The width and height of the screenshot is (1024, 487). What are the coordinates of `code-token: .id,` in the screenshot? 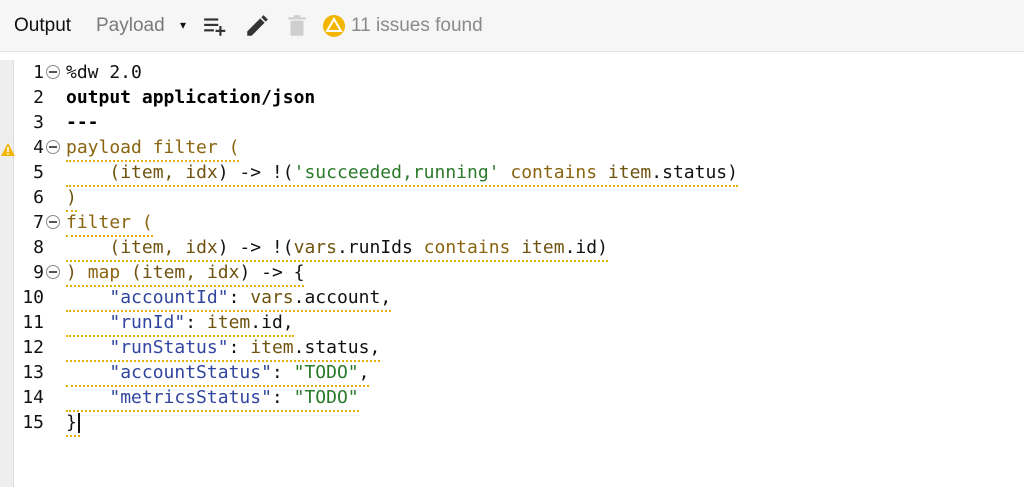 It's located at (272, 322).